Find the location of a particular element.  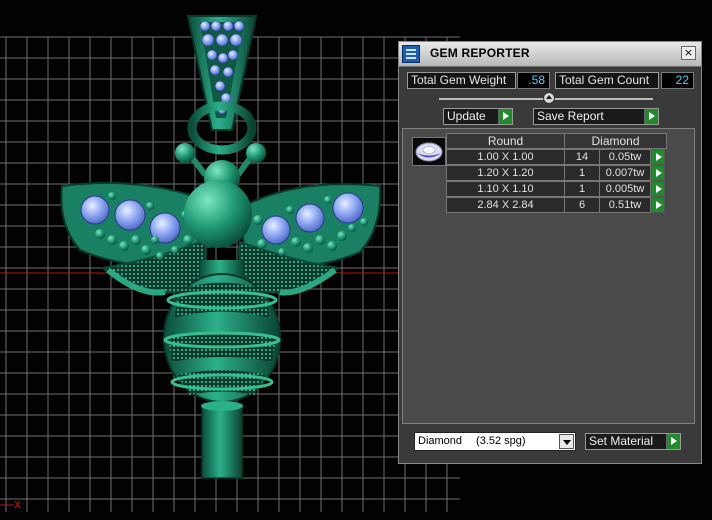

material-density: (3.52 spg) is located at coordinates (501, 441).